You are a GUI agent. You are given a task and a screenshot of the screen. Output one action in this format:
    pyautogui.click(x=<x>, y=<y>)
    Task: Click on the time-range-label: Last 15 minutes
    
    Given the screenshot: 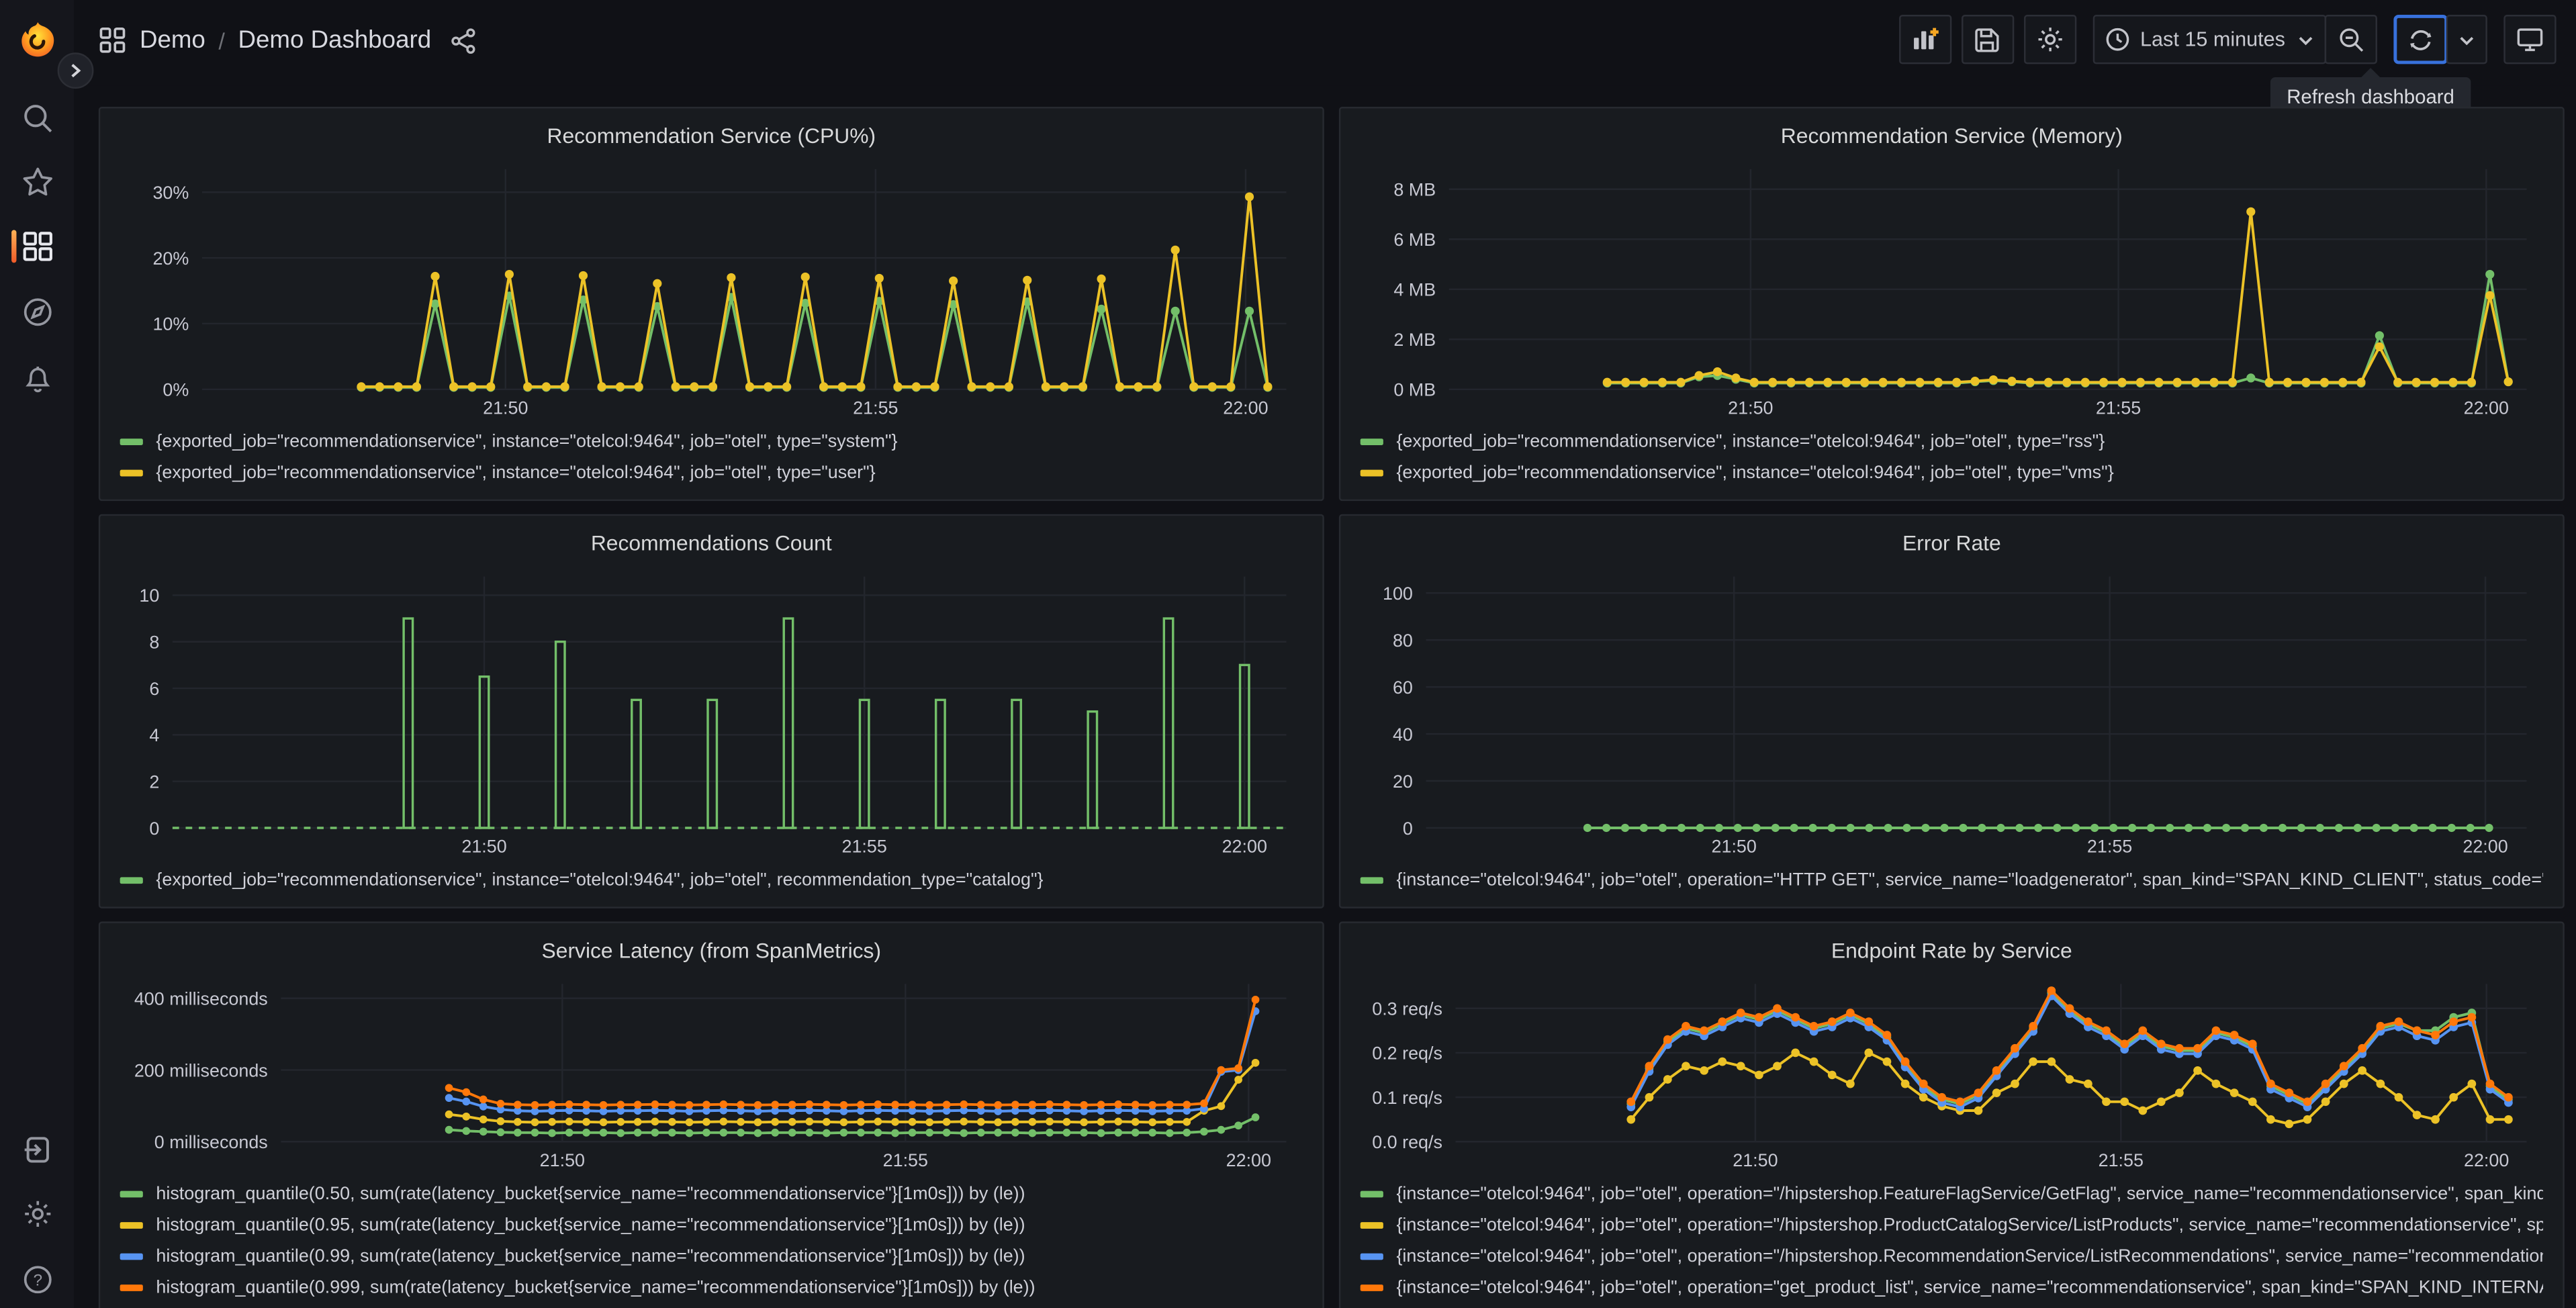 What is the action you would take?
    pyautogui.click(x=2212, y=40)
    